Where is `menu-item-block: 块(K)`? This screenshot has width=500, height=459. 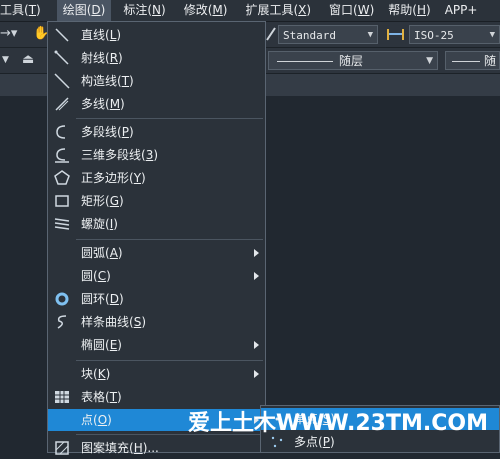 menu-item-block: 块(K) is located at coordinates (156, 374).